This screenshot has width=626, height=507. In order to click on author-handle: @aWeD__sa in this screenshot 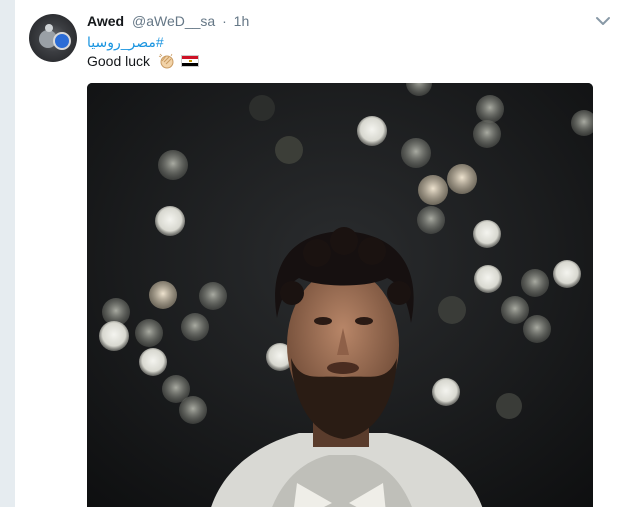, I will do `click(173, 21)`.